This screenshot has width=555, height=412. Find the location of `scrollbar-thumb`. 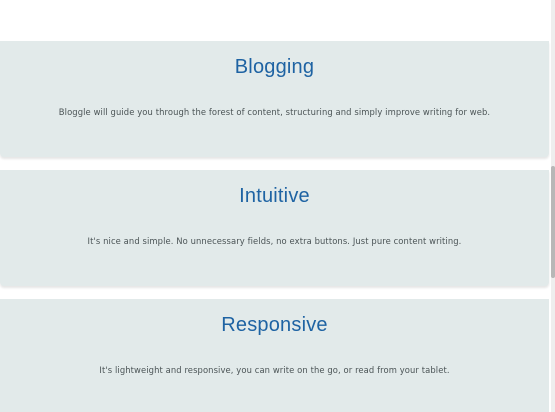

scrollbar-thumb is located at coordinates (553, 222).